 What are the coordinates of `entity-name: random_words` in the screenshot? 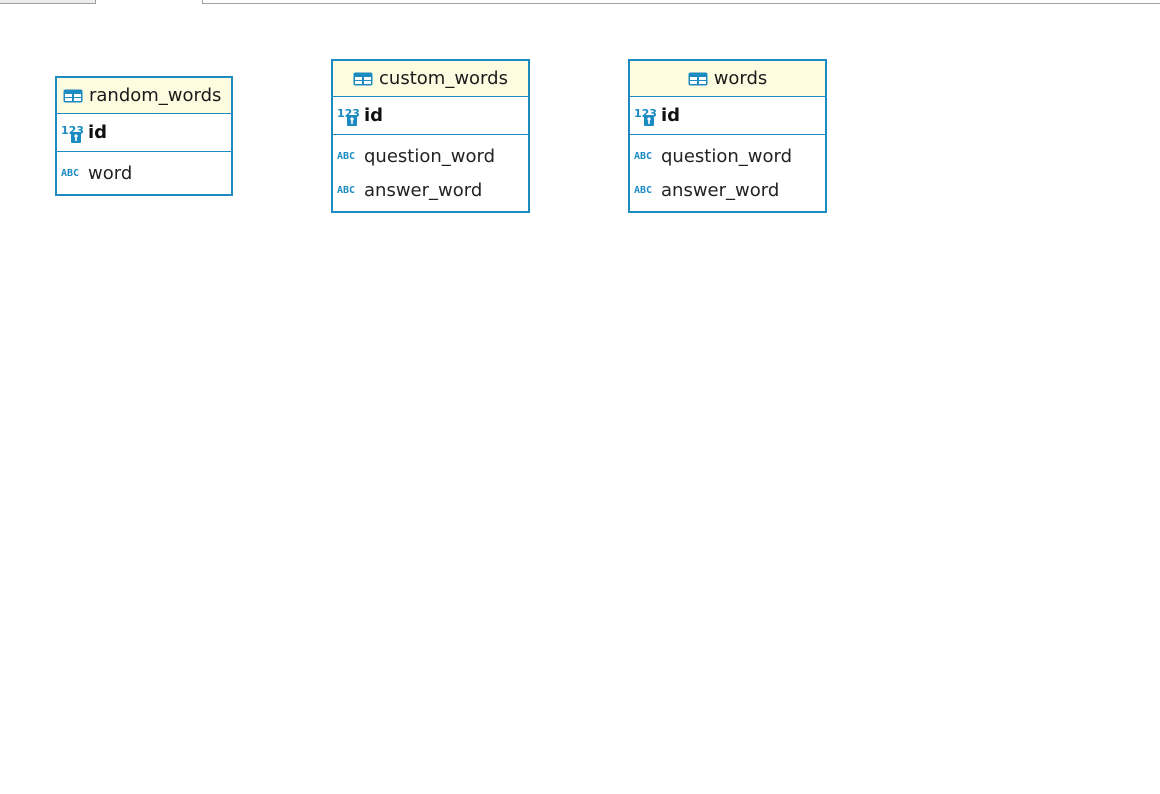 It's located at (155, 95).